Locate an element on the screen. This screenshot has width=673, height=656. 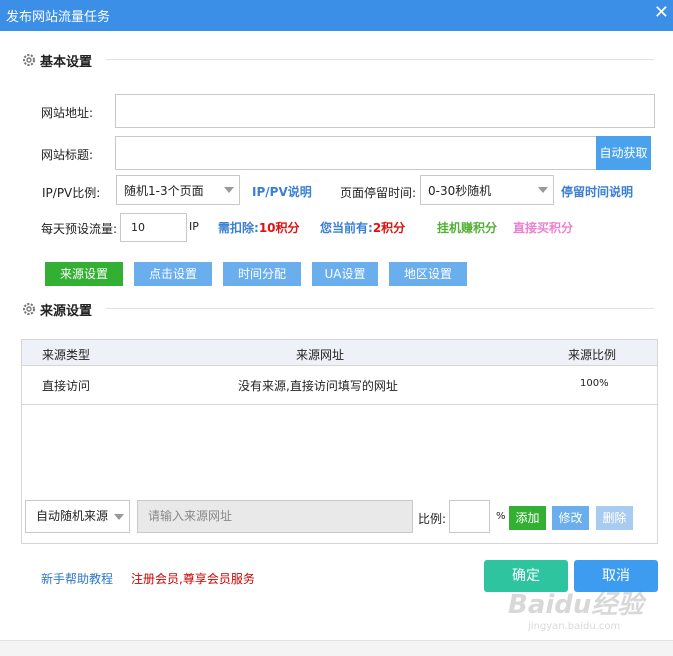
column-header-url: 来源网址 is located at coordinates (320, 355).